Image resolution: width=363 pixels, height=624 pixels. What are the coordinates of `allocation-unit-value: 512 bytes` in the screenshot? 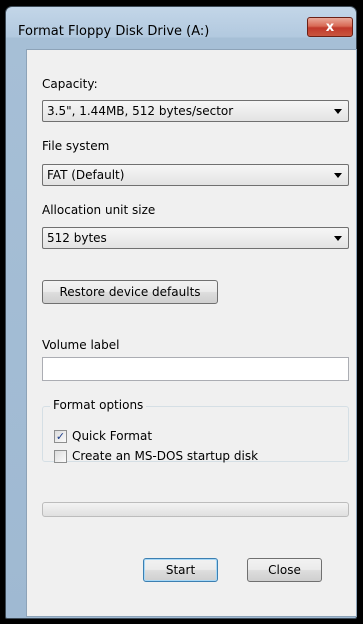 It's located at (77, 238).